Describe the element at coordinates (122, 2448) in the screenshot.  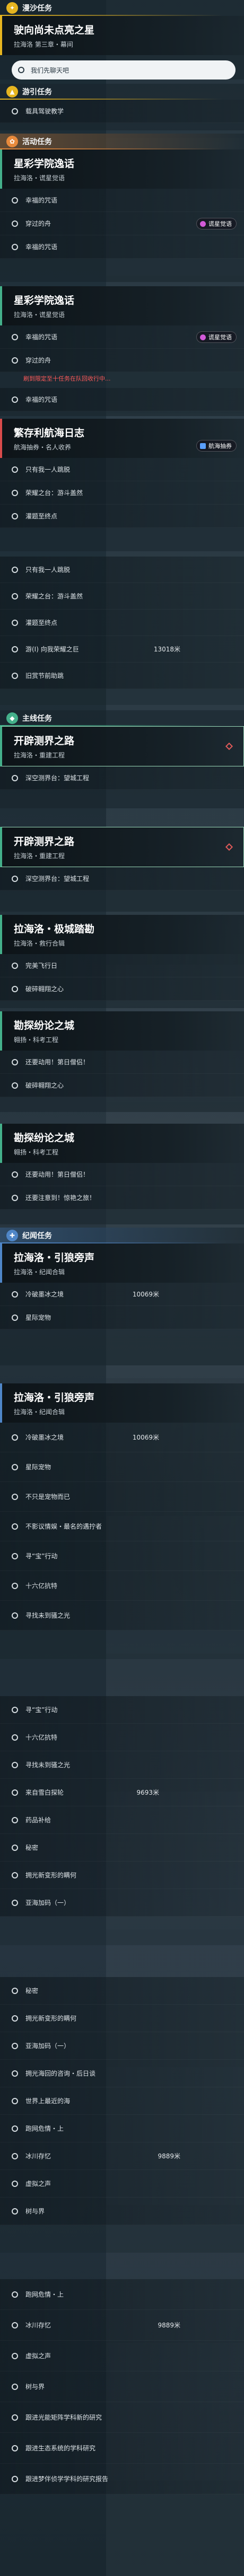
I see `objective-item: 跟进生态系统的学科研究` at that location.